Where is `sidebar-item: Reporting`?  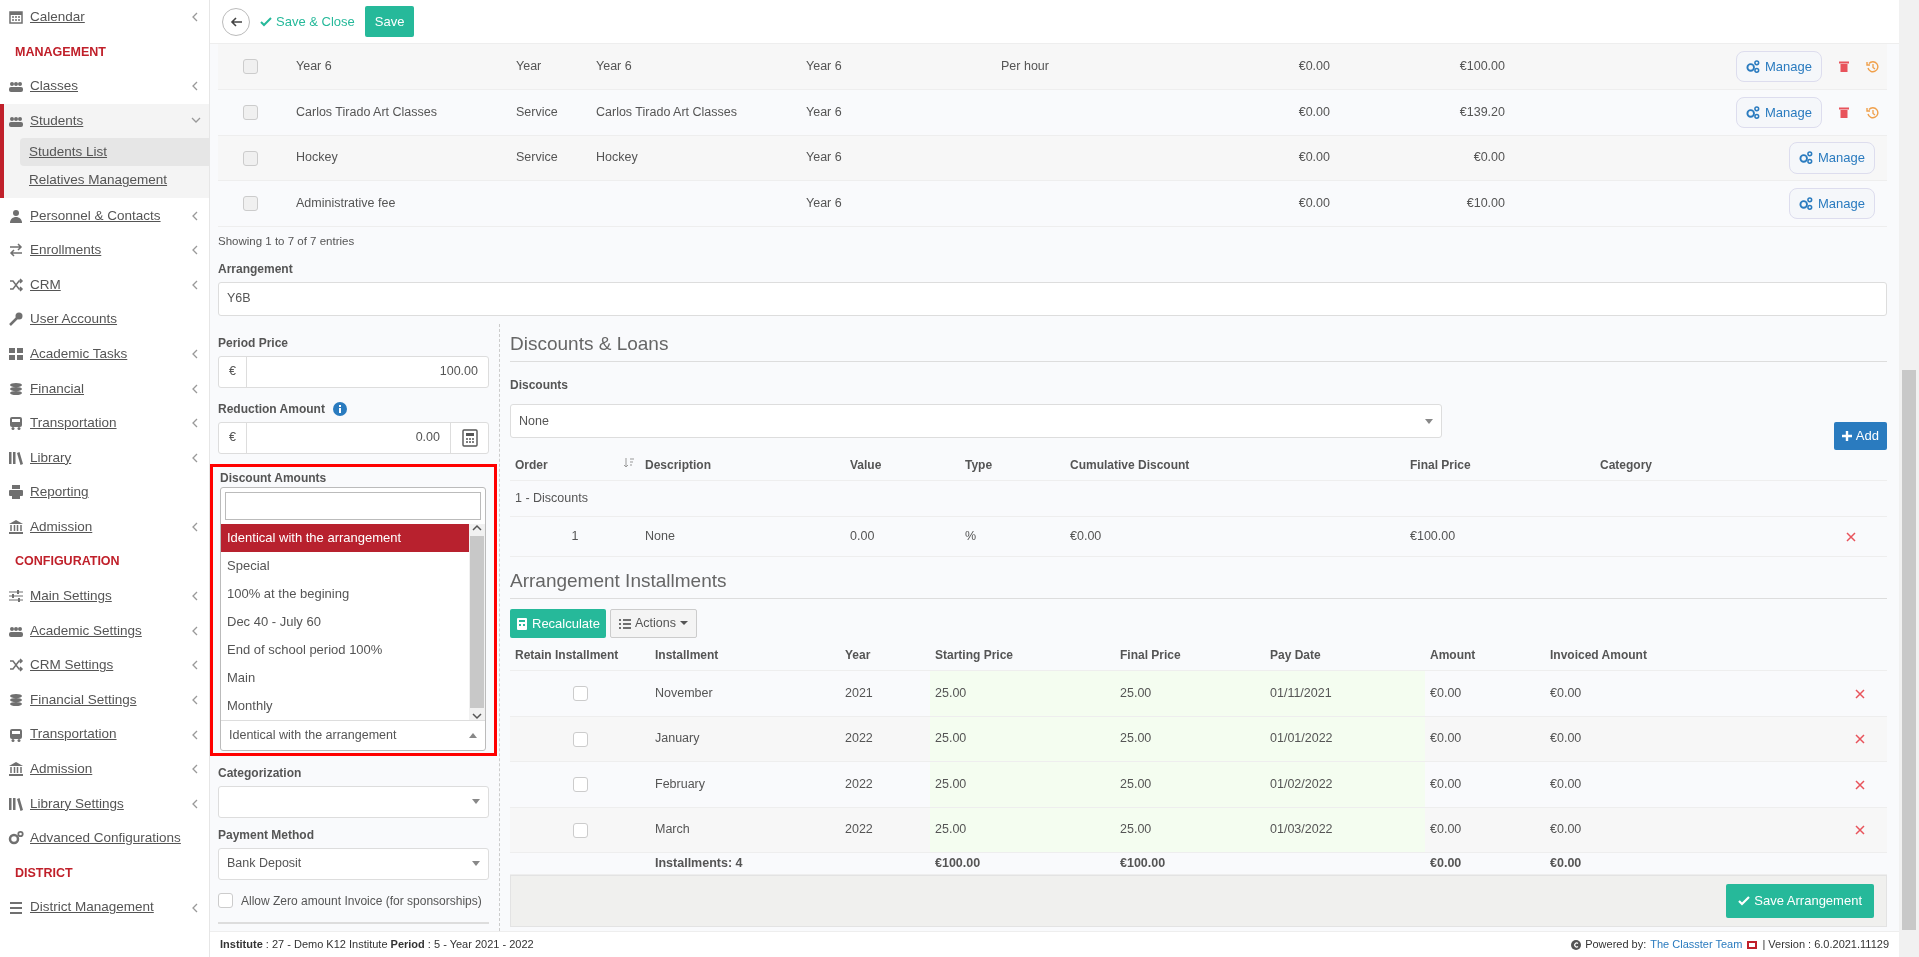 sidebar-item: Reporting is located at coordinates (104, 492).